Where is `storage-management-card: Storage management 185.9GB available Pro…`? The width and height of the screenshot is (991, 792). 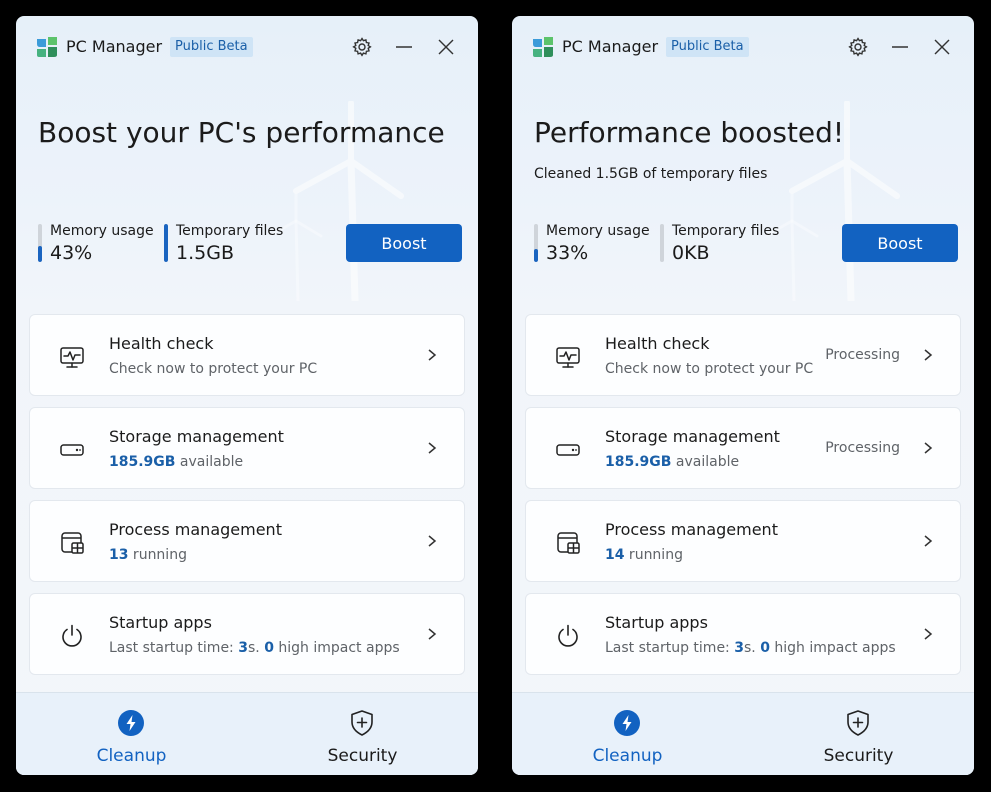 storage-management-card: Storage management 185.9GB available Pro… is located at coordinates (743, 448).